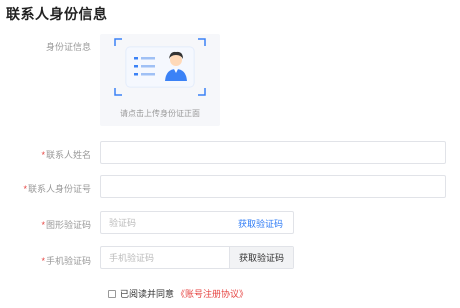 Image resolution: width=460 pixels, height=308 pixels. I want to click on name-input, so click(273, 152).